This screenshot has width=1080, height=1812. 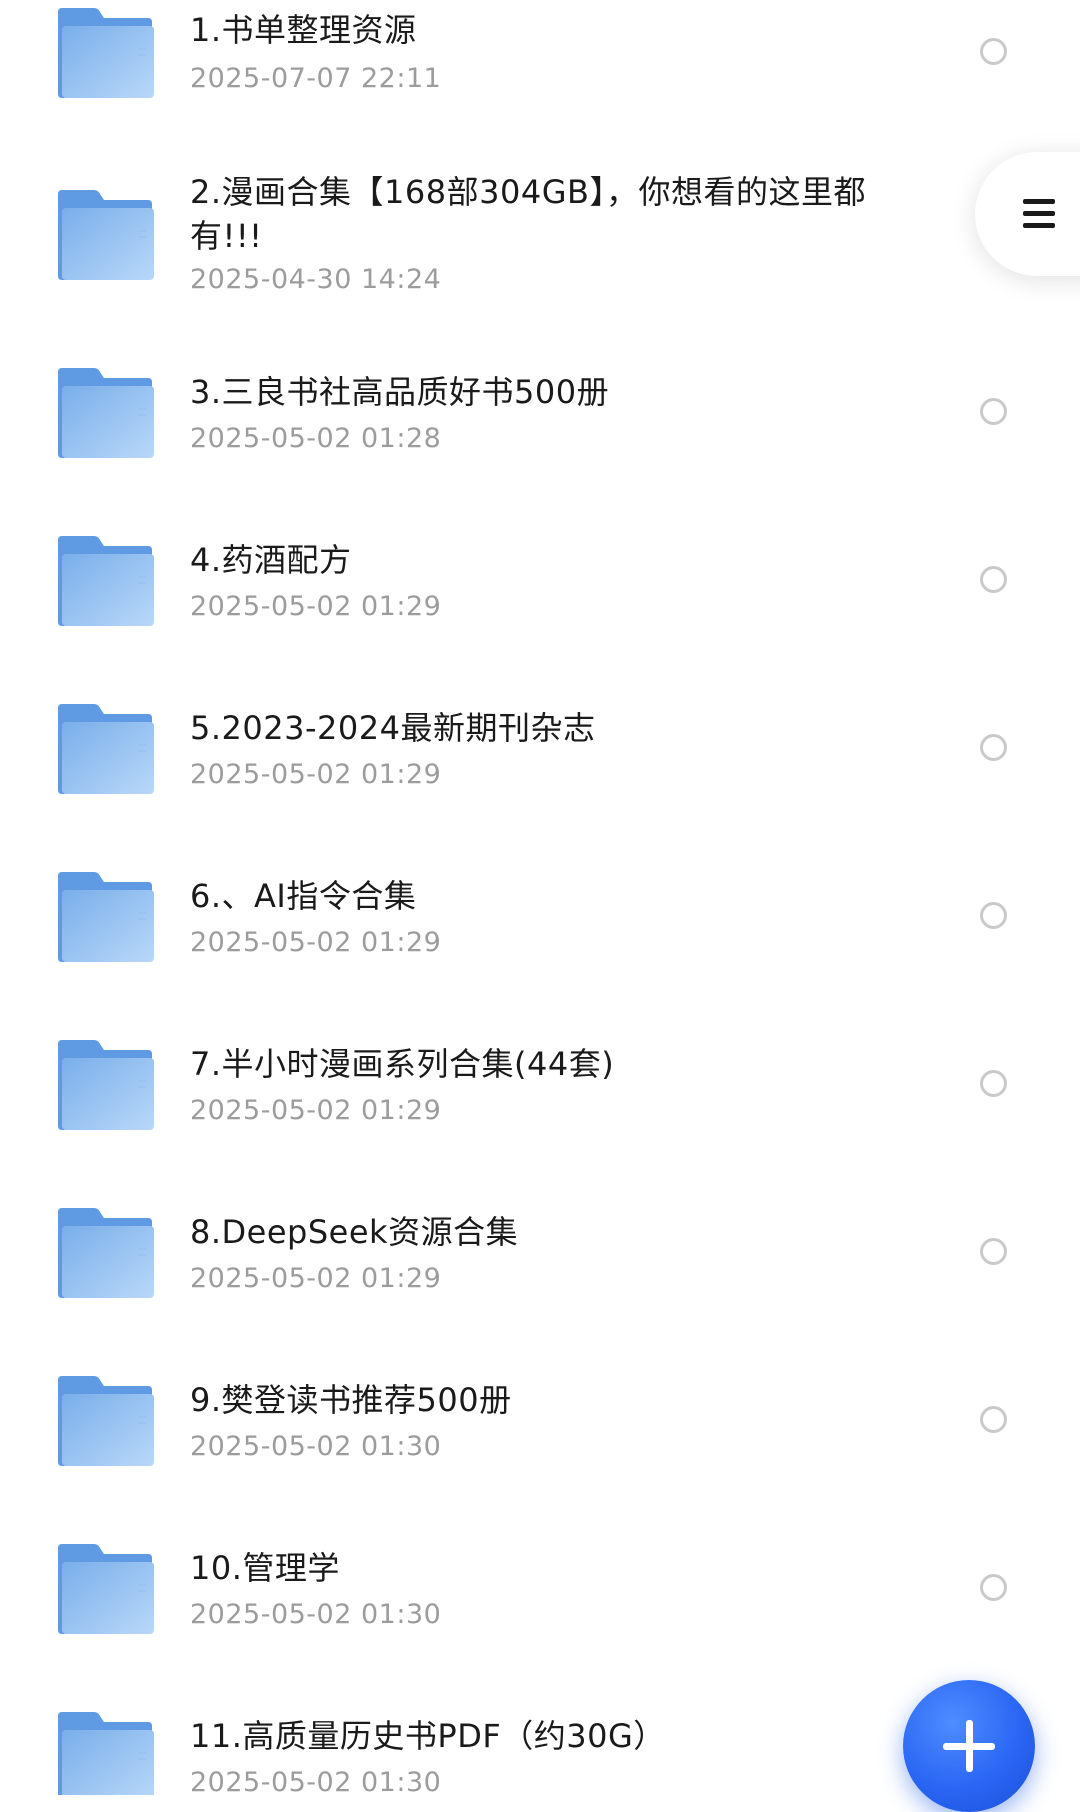 I want to click on file-name: 2.漫画合集【168部304GB】，你想看的这里都有!!!, so click(x=528, y=214).